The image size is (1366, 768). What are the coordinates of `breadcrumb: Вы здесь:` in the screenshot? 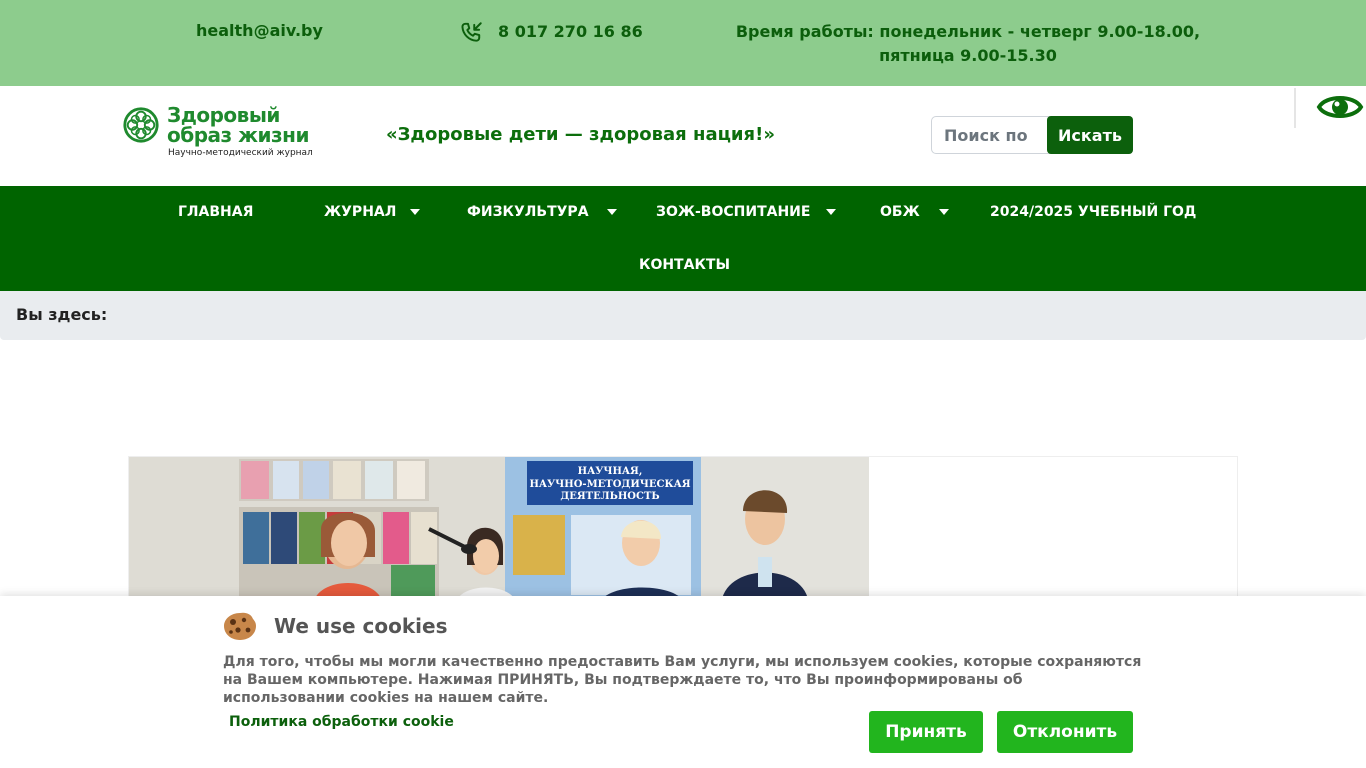 It's located at (683, 315).